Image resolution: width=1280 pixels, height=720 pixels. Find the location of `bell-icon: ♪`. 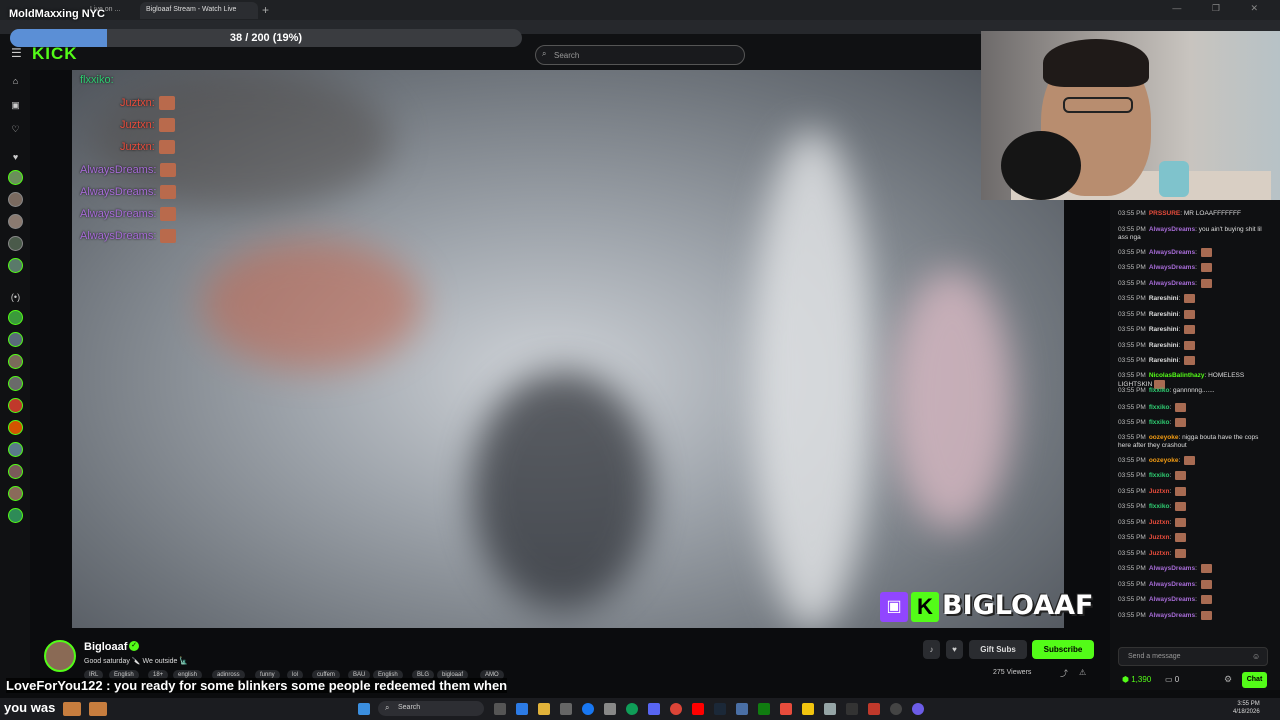

bell-icon: ♪ is located at coordinates (931, 649).